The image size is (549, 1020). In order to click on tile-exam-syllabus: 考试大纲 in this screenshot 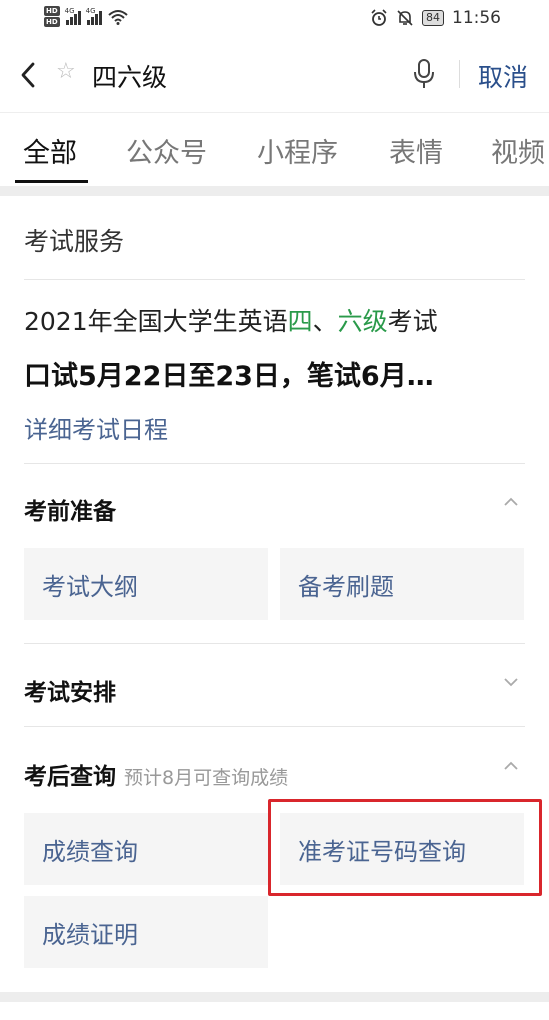, I will do `click(146, 584)`.